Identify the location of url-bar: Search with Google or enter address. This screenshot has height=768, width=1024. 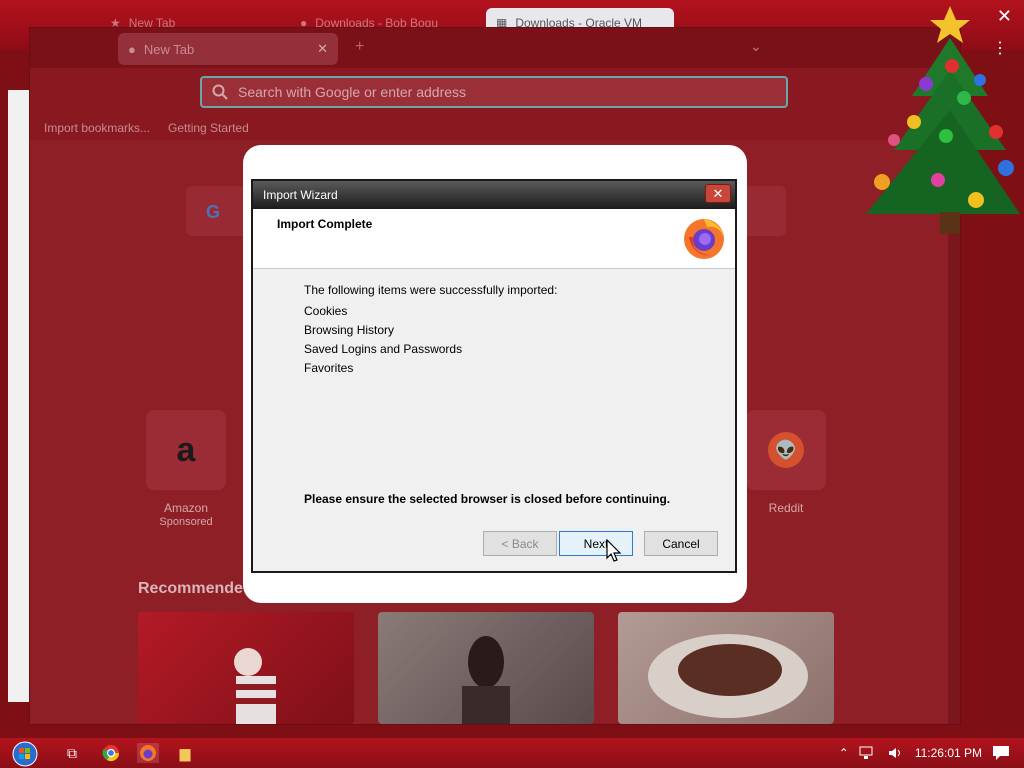
(494, 92).